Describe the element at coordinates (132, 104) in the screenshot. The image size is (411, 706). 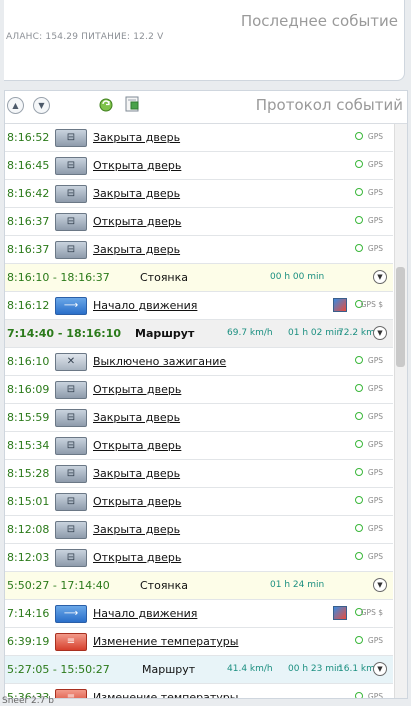
I see `export-icon` at that location.